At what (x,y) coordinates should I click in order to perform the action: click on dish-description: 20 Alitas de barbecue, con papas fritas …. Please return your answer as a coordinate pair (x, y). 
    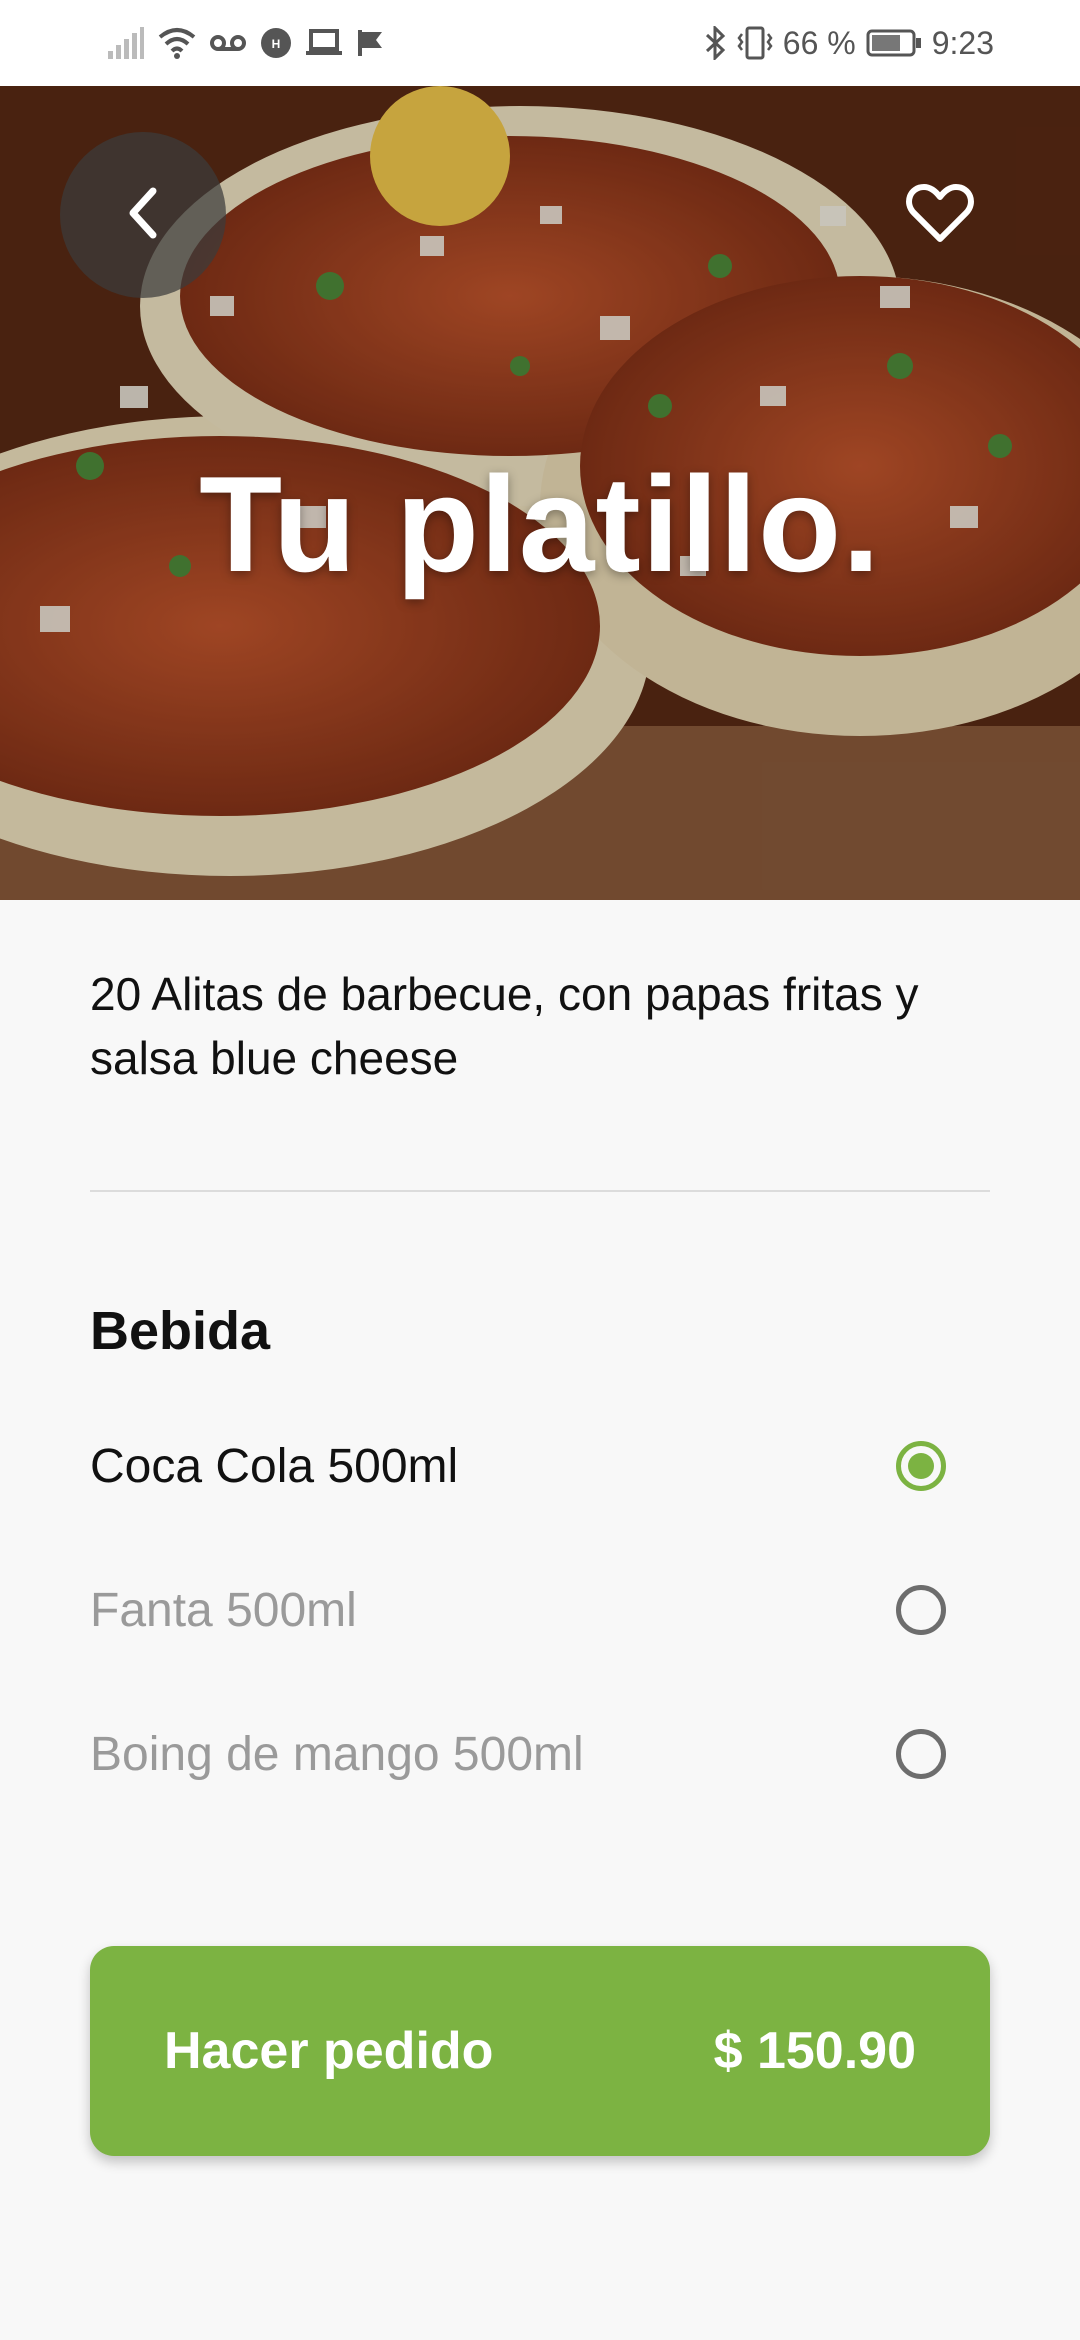
    Looking at the image, I should click on (504, 1026).